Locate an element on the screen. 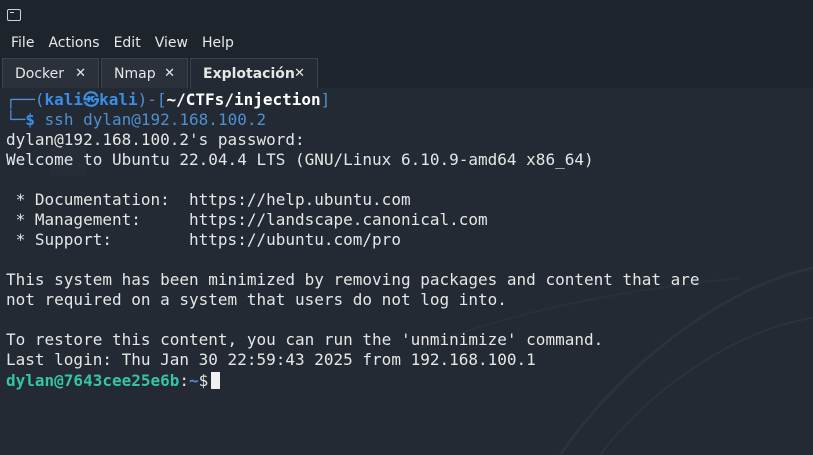 Image resolution: width=813 pixels, height=455 pixels. prompt-user: kali is located at coordinates (64, 99).